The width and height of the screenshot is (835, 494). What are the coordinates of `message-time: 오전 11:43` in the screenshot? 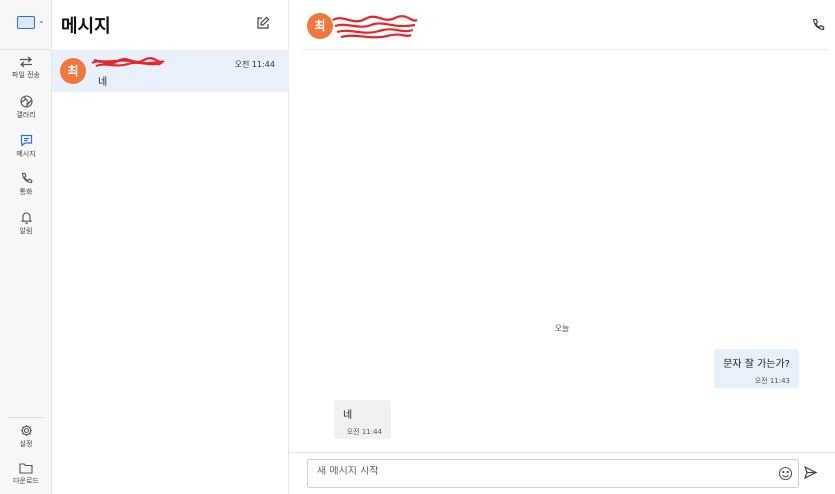 It's located at (772, 381).